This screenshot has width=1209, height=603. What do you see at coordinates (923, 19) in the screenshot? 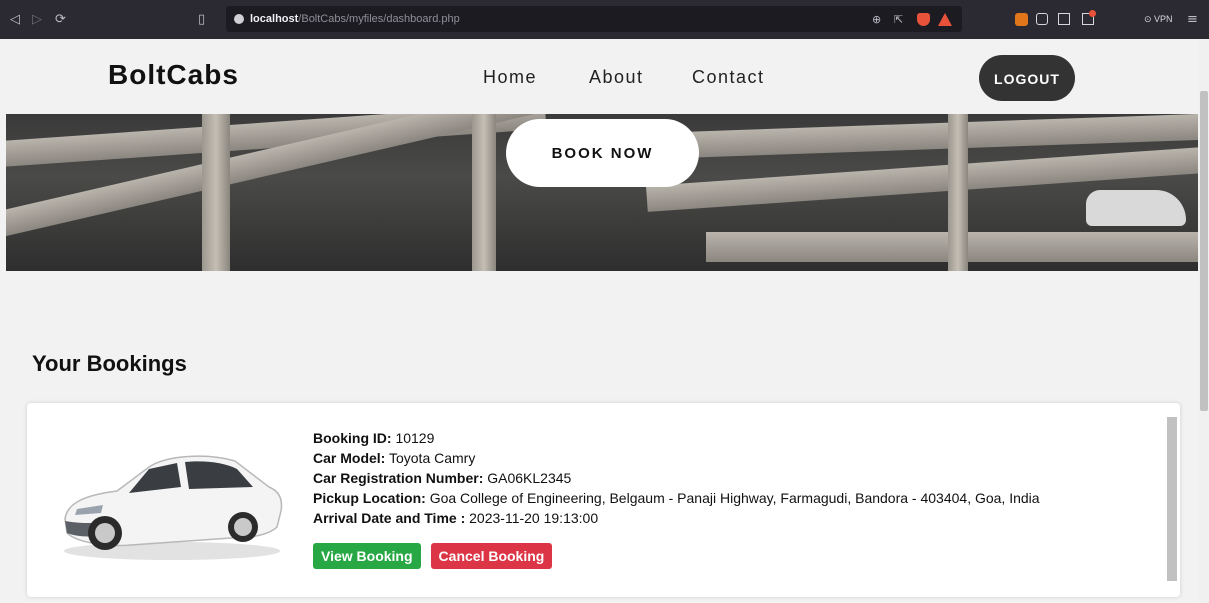
I see `brave-shield-icon` at bounding box center [923, 19].